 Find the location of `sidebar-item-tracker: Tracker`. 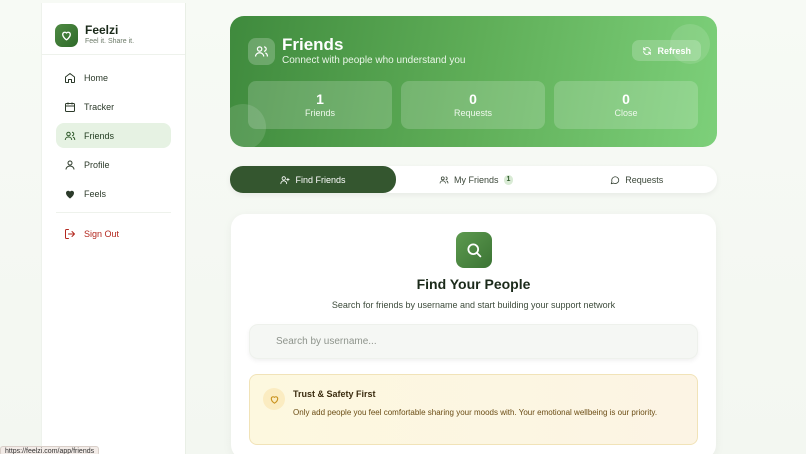

sidebar-item-tracker: Tracker is located at coordinates (113, 106).